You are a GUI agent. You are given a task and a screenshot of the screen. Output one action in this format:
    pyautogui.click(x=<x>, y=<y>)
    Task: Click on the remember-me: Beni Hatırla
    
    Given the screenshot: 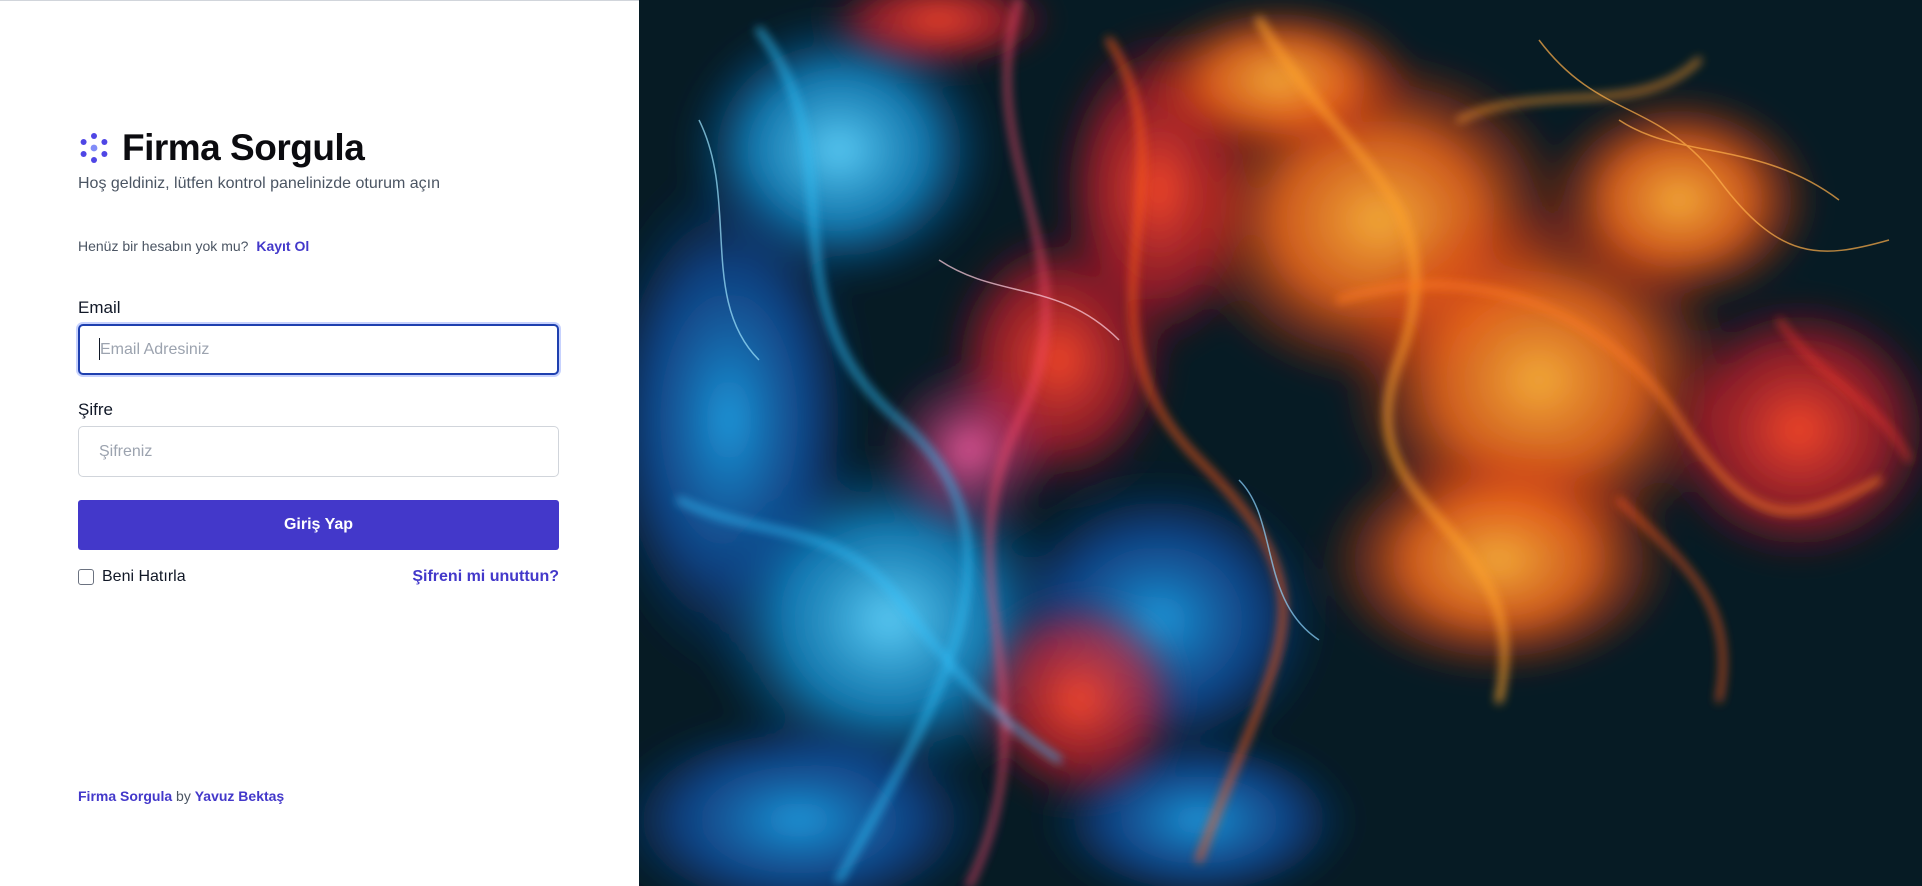 What is the action you would take?
    pyautogui.click(x=132, y=577)
    